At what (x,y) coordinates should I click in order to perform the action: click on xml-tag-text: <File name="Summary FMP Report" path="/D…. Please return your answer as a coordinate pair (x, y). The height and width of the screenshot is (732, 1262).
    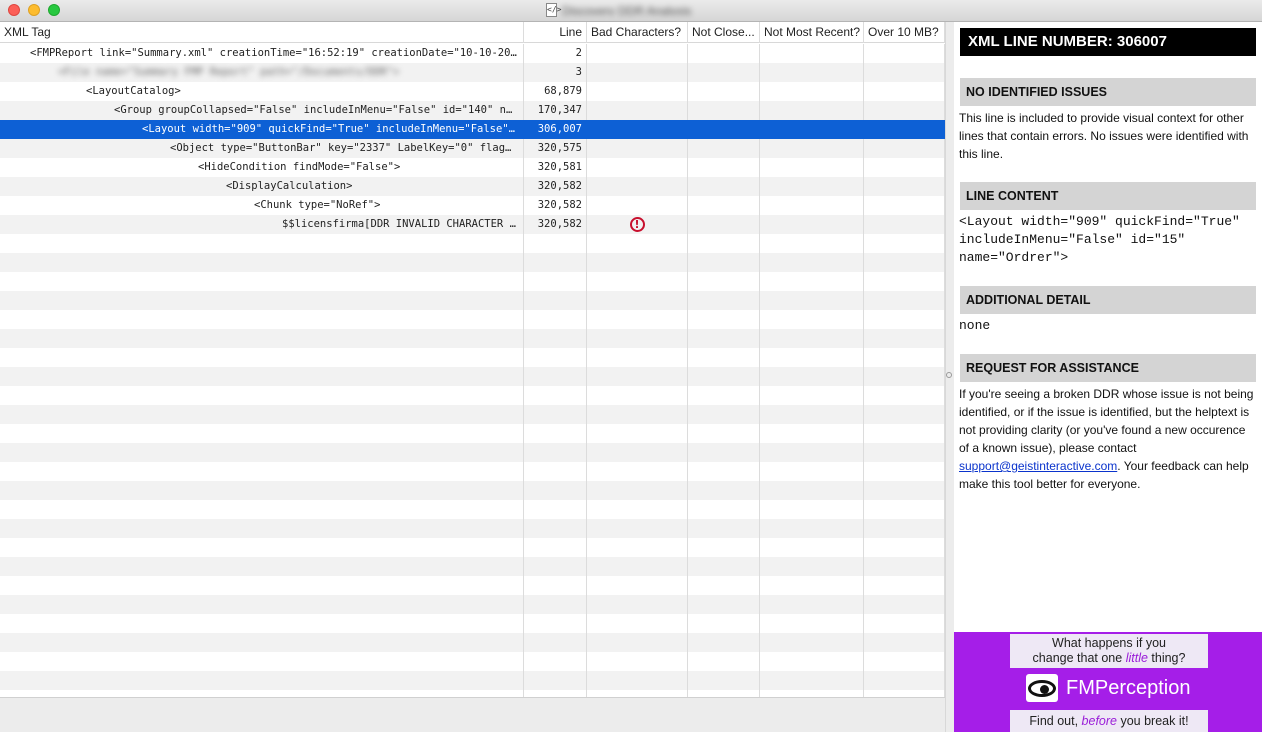
    Looking at the image, I should click on (229, 72).